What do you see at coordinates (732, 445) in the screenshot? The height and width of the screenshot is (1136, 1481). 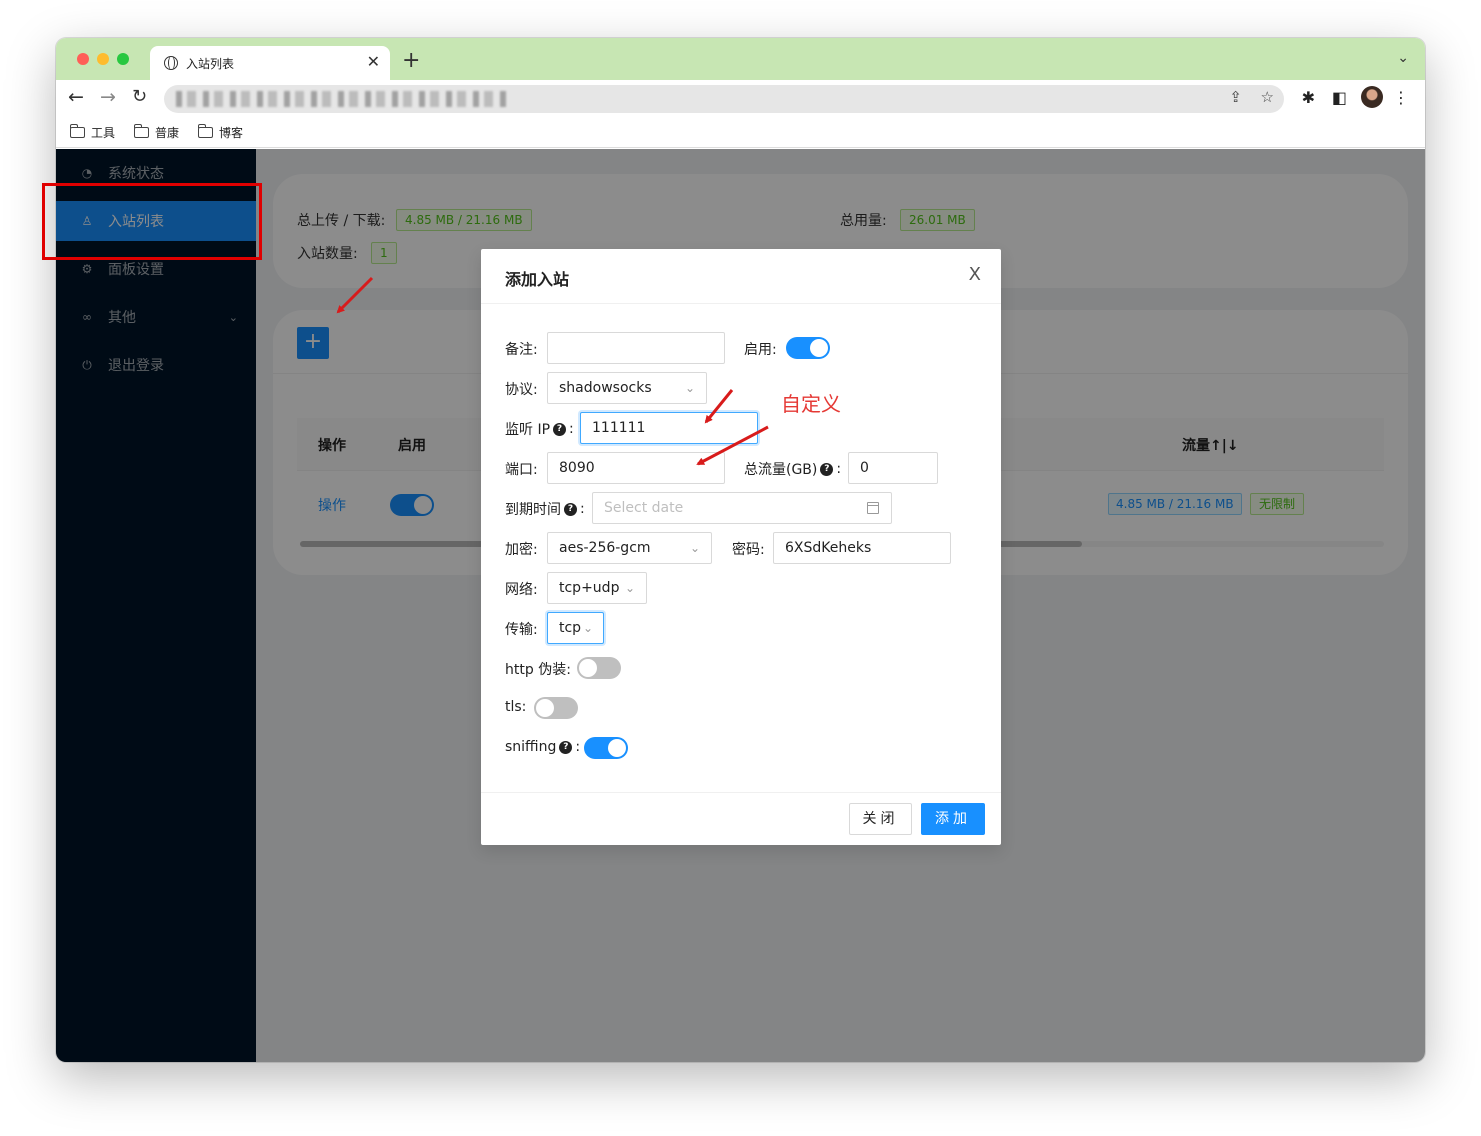 I see `arrow-to-port` at bounding box center [732, 445].